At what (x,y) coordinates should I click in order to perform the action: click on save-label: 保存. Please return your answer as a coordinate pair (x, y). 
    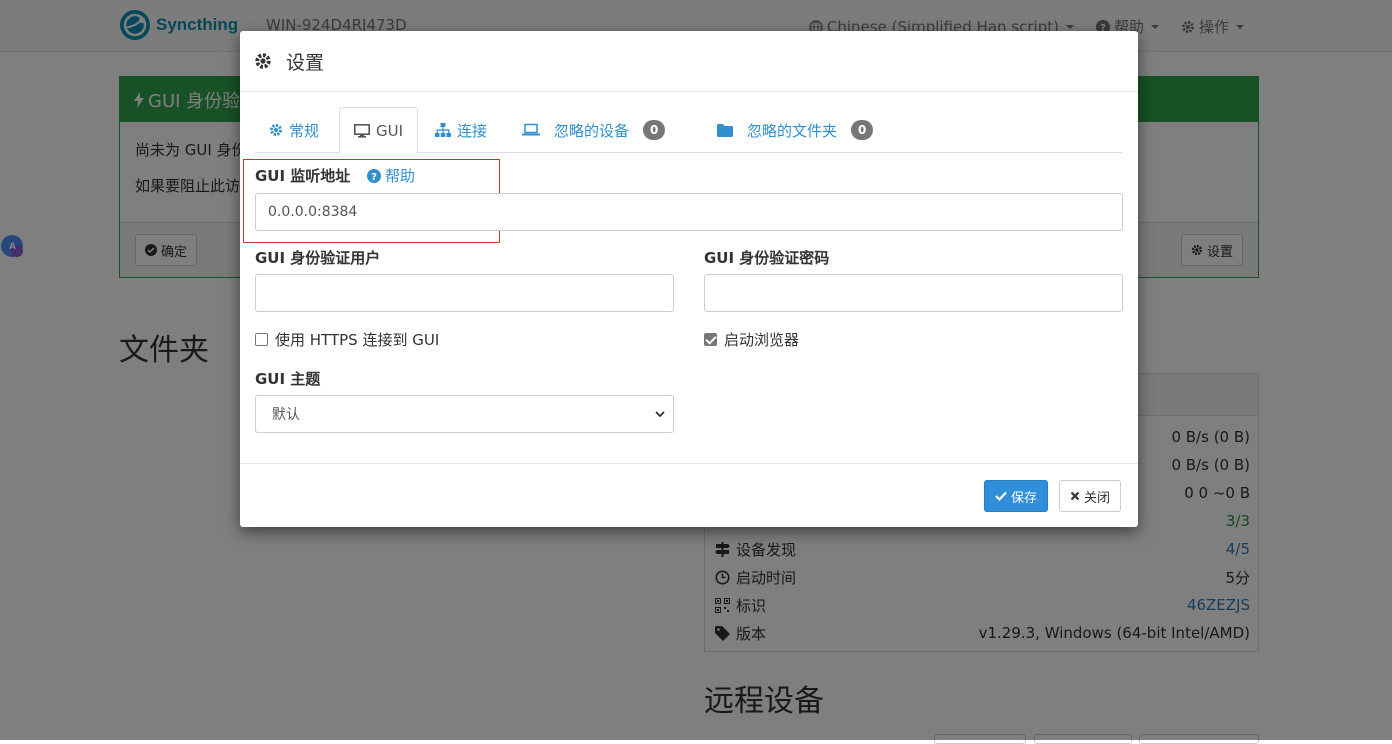
    Looking at the image, I should click on (1024, 498).